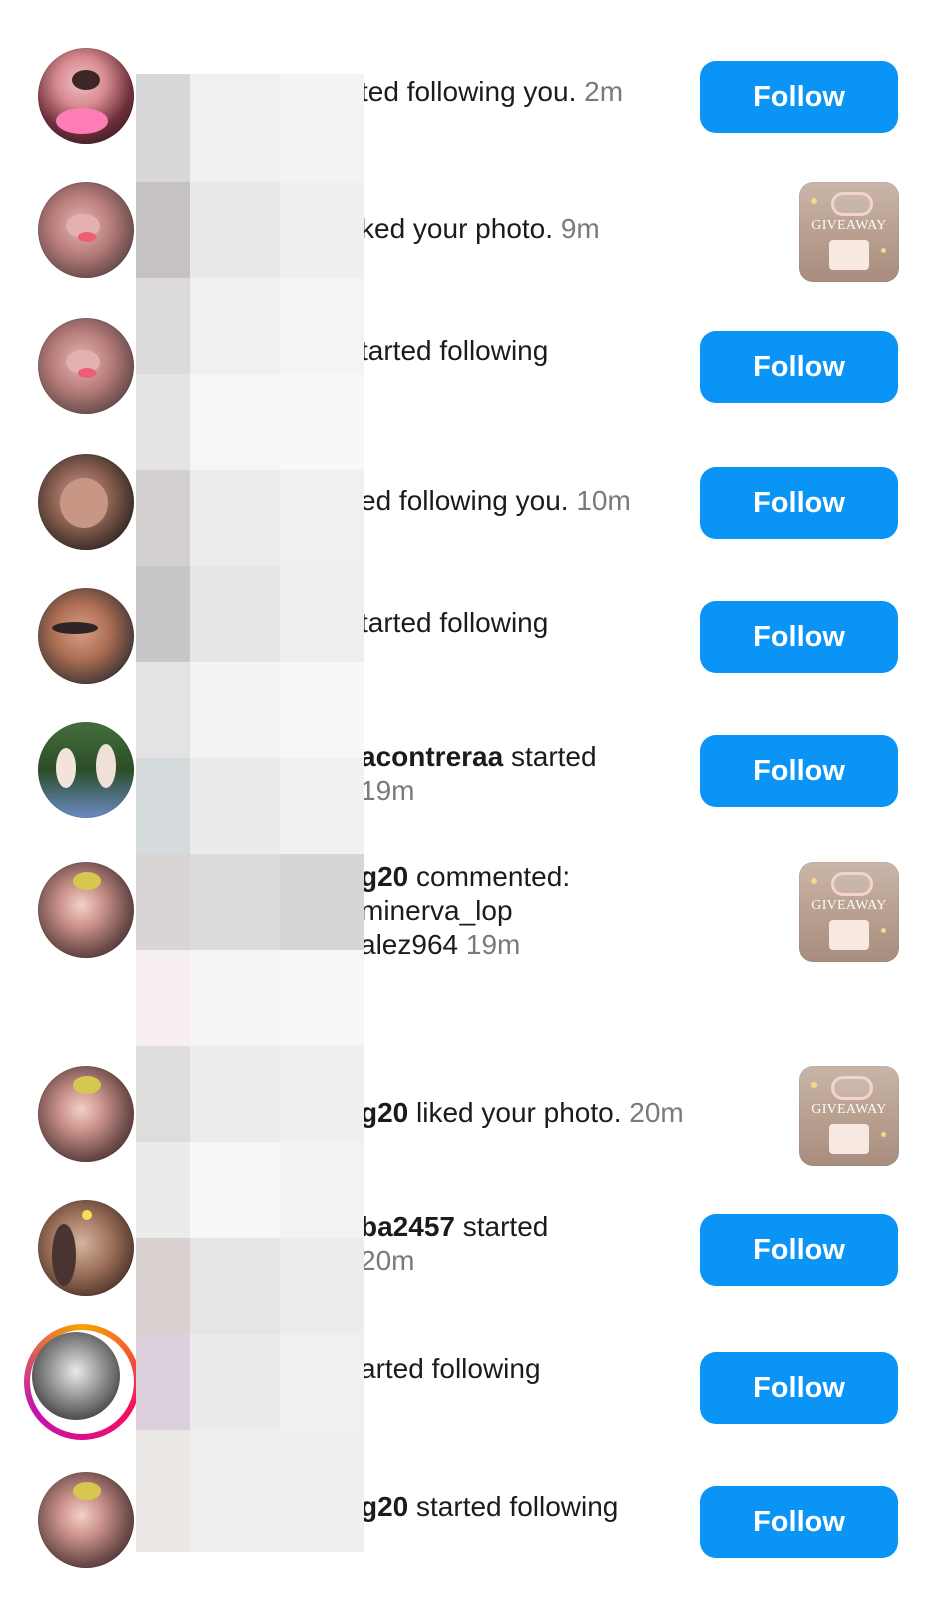 The image size is (936, 1600). I want to click on notification-text: g20 liked your photo. 20m, so click(522, 1113).